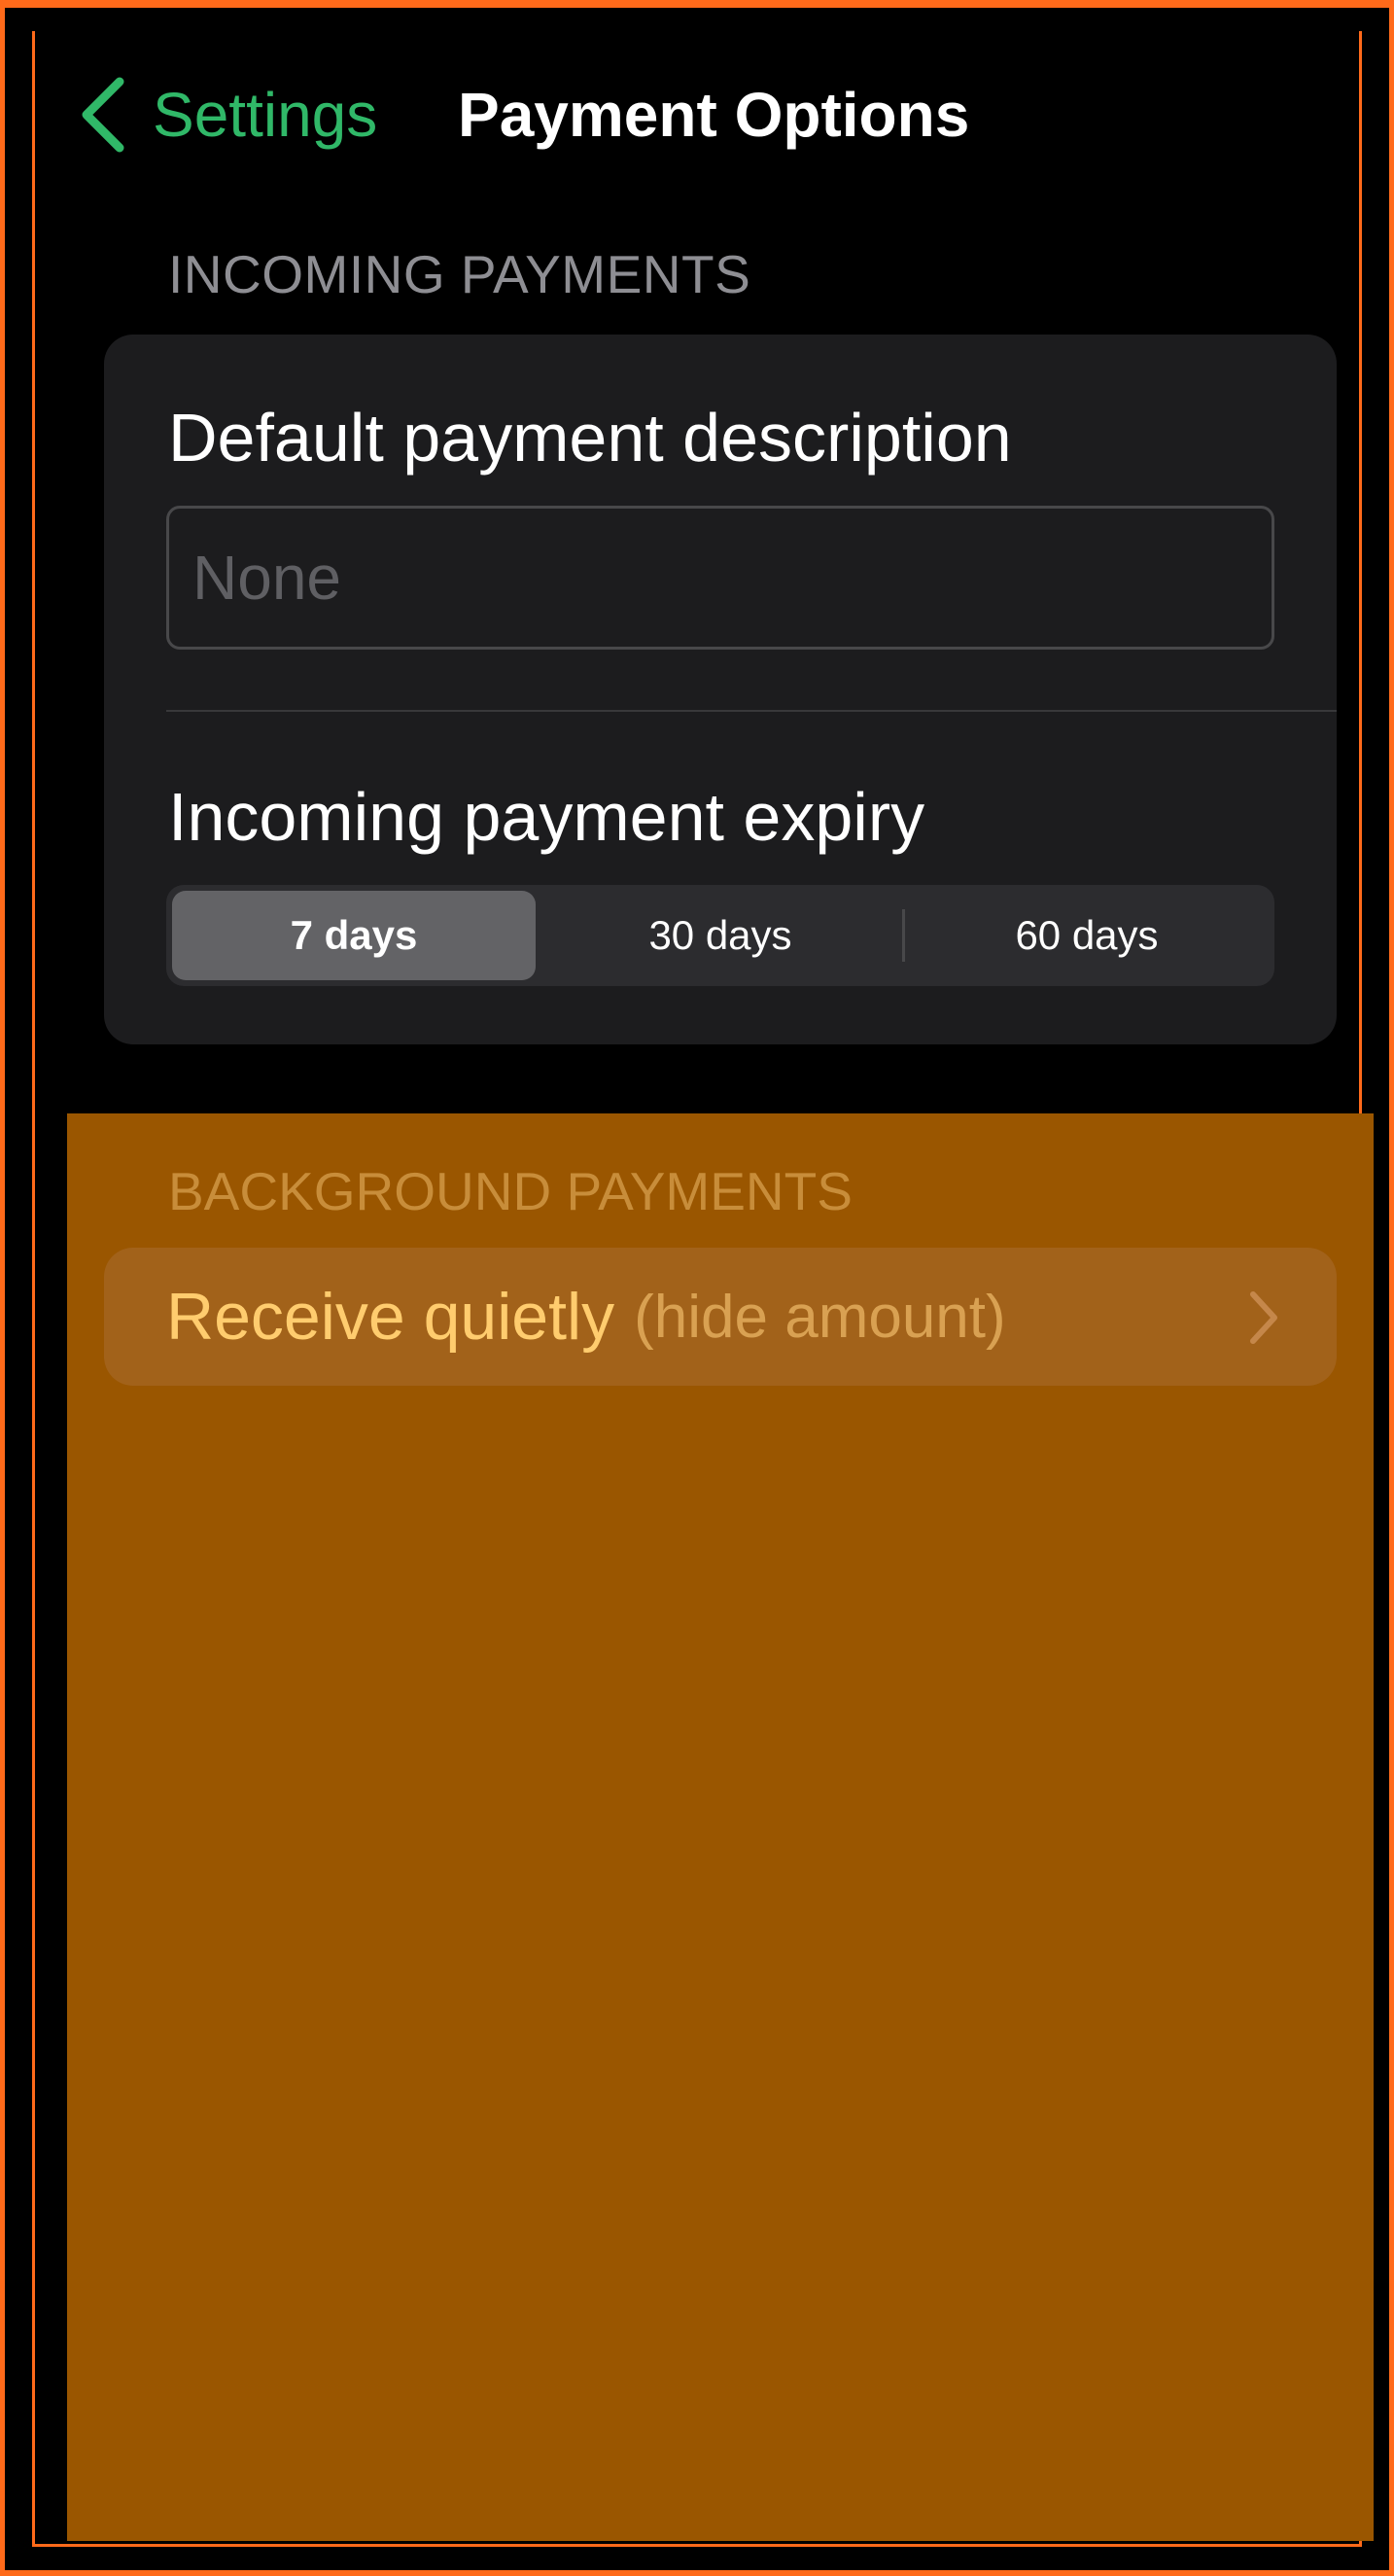 Image resolution: width=1394 pixels, height=2576 pixels. I want to click on row-title: Receive quietly, so click(391, 1317).